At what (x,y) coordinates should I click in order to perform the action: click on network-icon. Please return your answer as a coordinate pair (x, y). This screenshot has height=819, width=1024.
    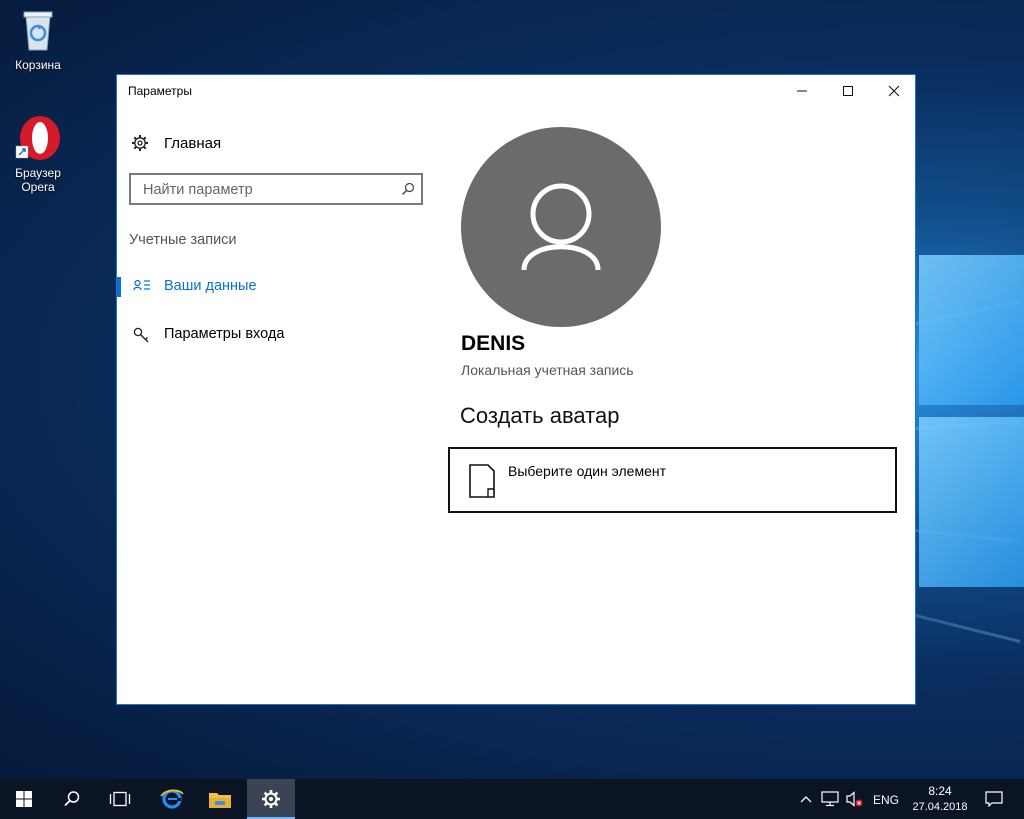
    Looking at the image, I should click on (830, 799).